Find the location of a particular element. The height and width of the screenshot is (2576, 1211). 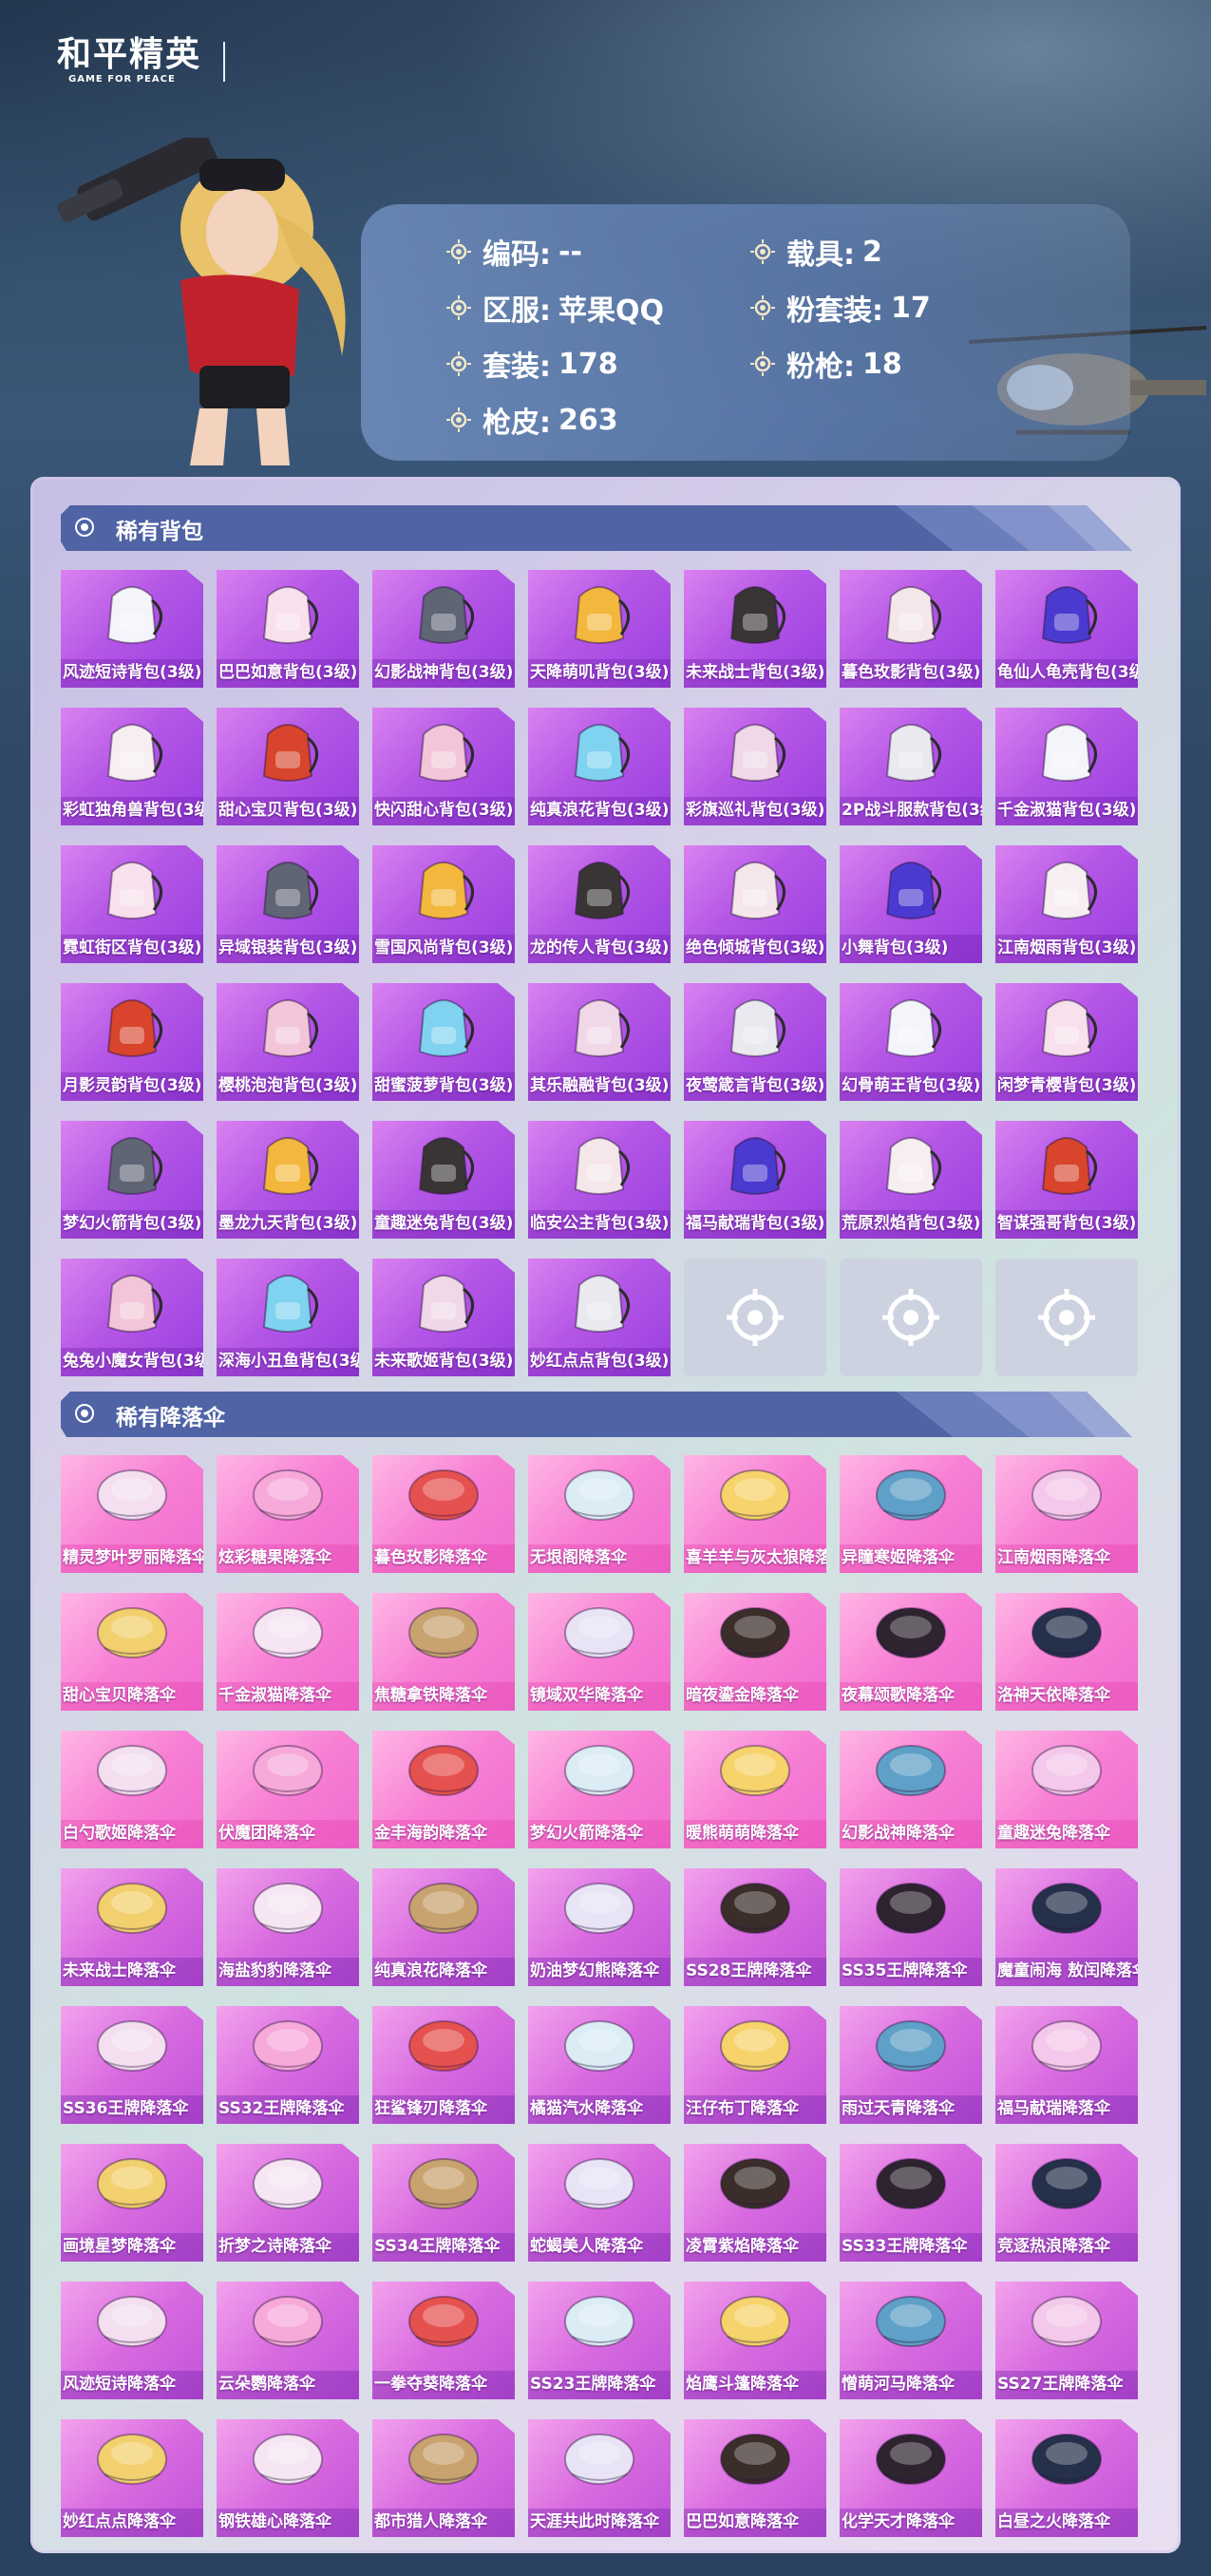

backpack-item: 甜心宝贝背包(3级) is located at coordinates (288, 766).